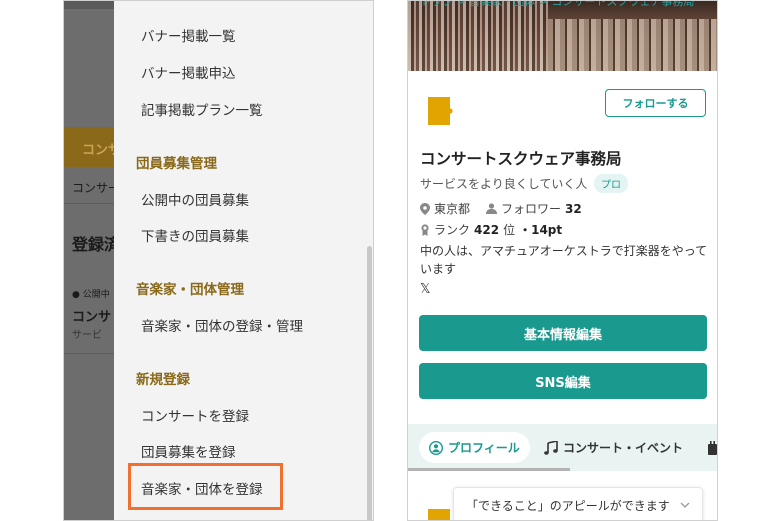 This screenshot has height=521, width=780. Describe the element at coordinates (202, 109) in the screenshot. I see `drawer-item-article-plans: 記事掲載プラン一覧` at that location.